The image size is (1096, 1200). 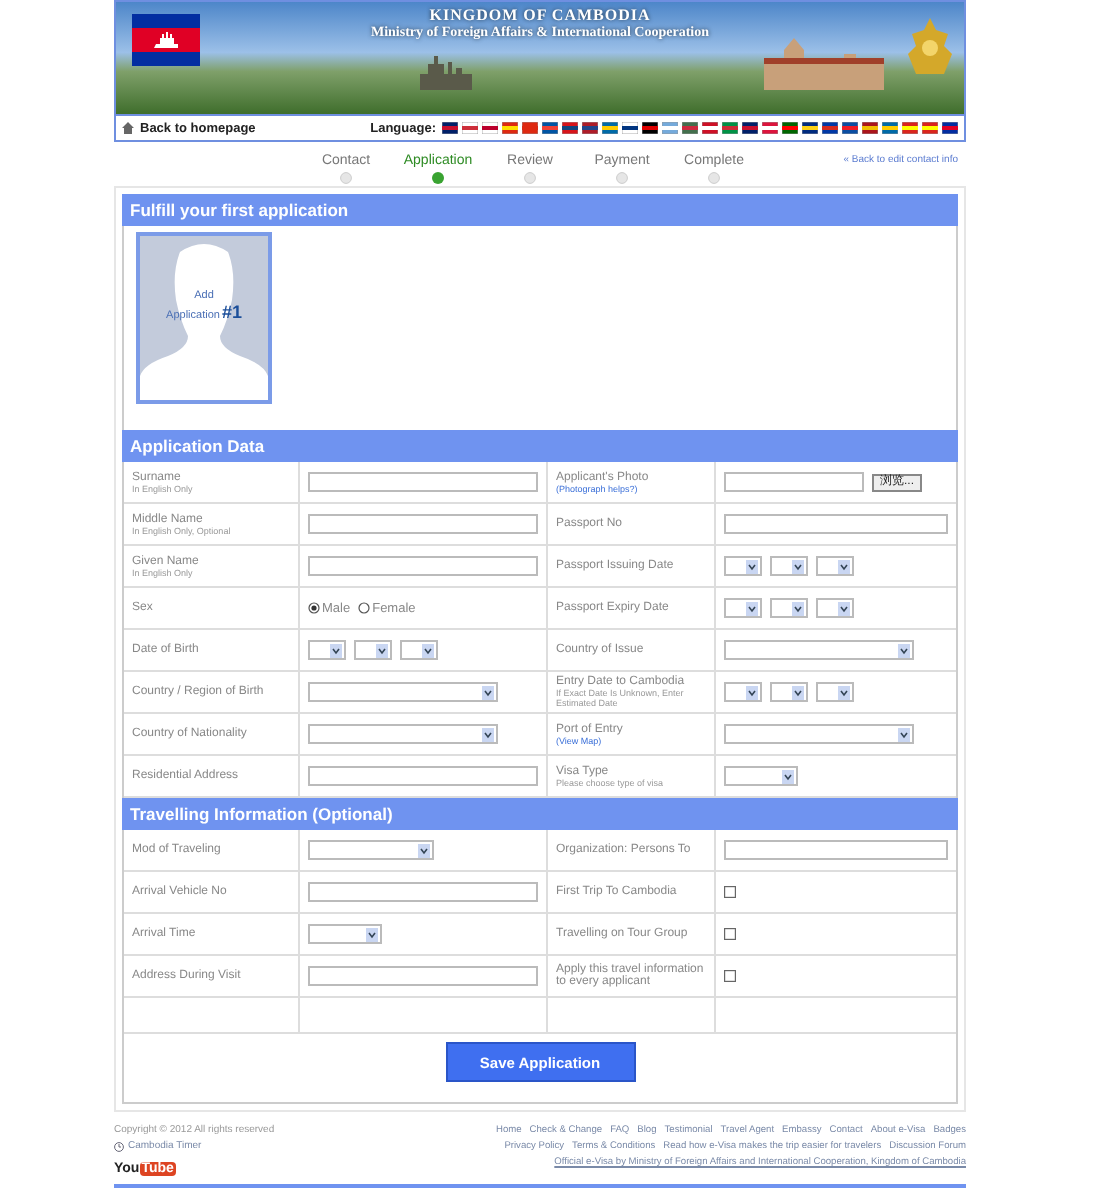 What do you see at coordinates (794, 482) in the screenshot?
I see `file-path-field` at bounding box center [794, 482].